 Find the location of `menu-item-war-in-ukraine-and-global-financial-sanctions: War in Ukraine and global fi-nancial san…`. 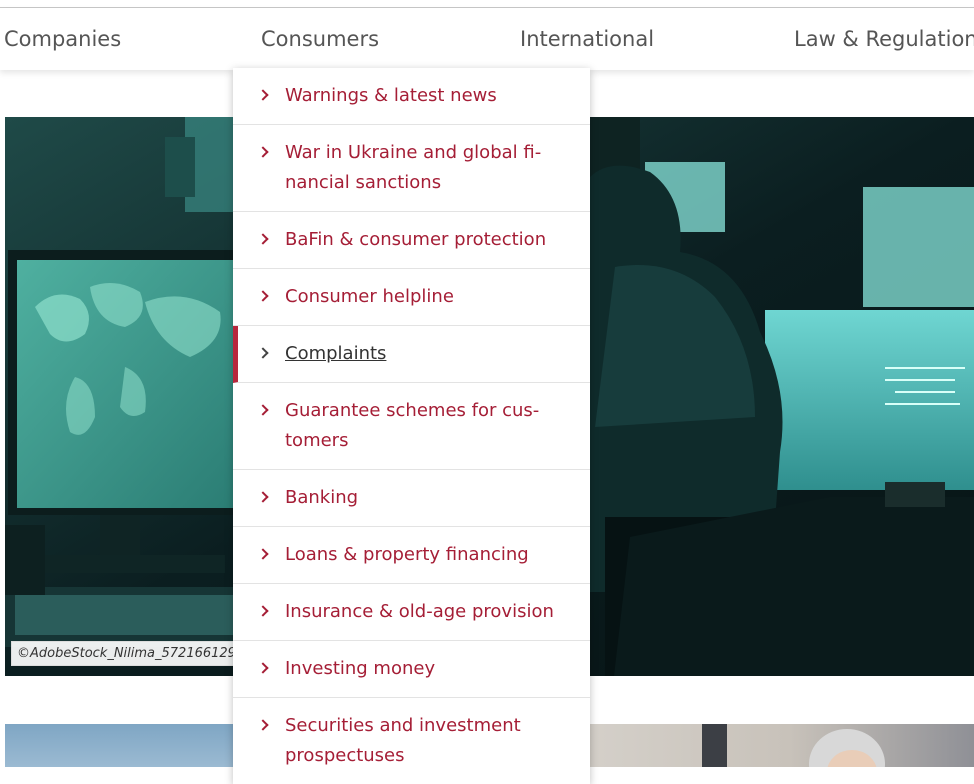

menu-item-war-in-ukraine-and-global-financial-sanctions: War in Ukraine and global fi-nancial san… is located at coordinates (411, 168).